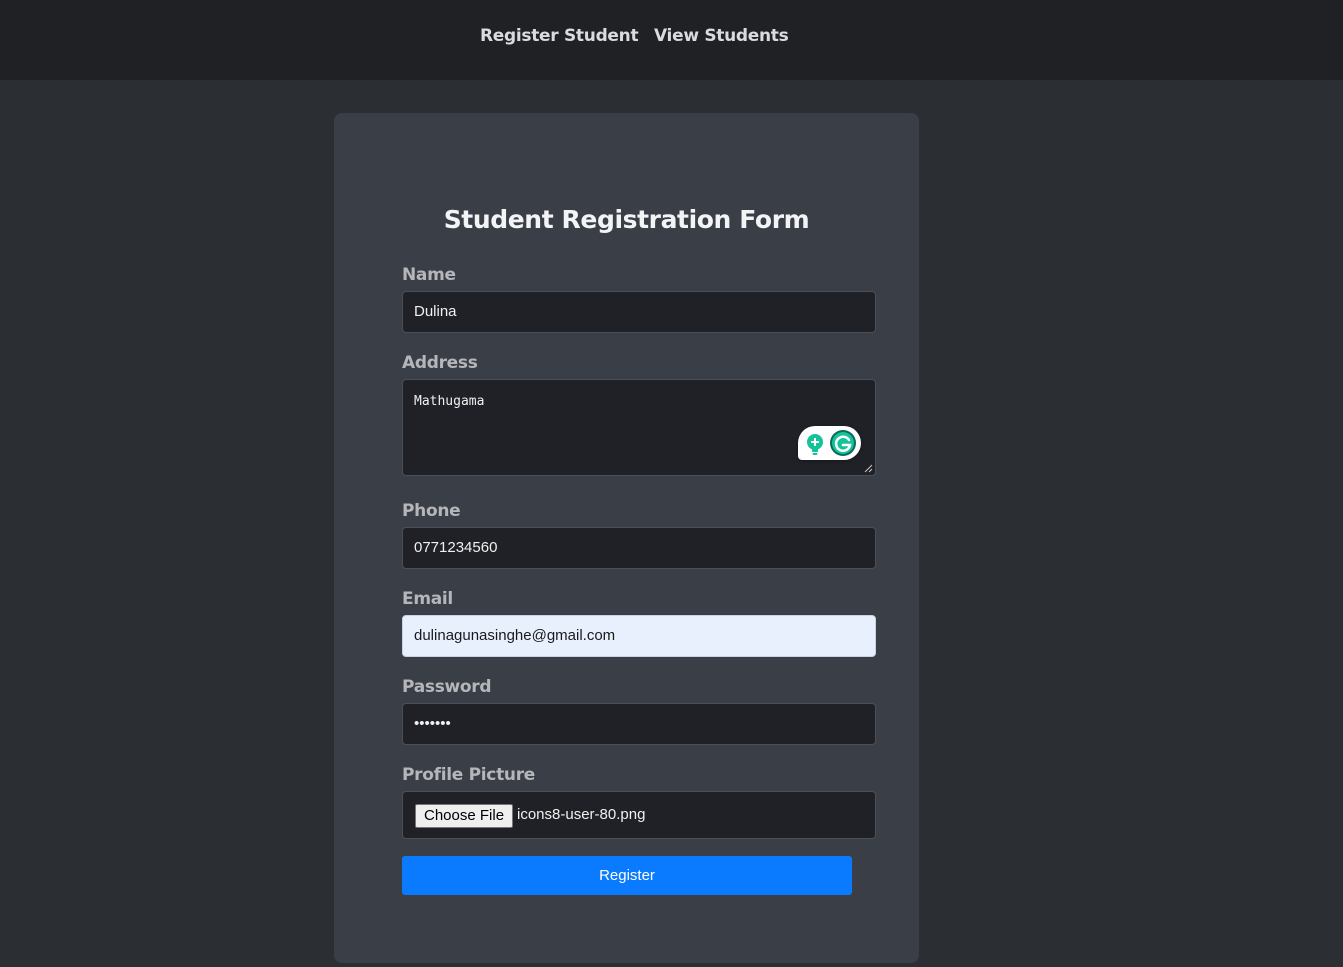  Describe the element at coordinates (431, 511) in the screenshot. I see `phone-label: Phone` at that location.